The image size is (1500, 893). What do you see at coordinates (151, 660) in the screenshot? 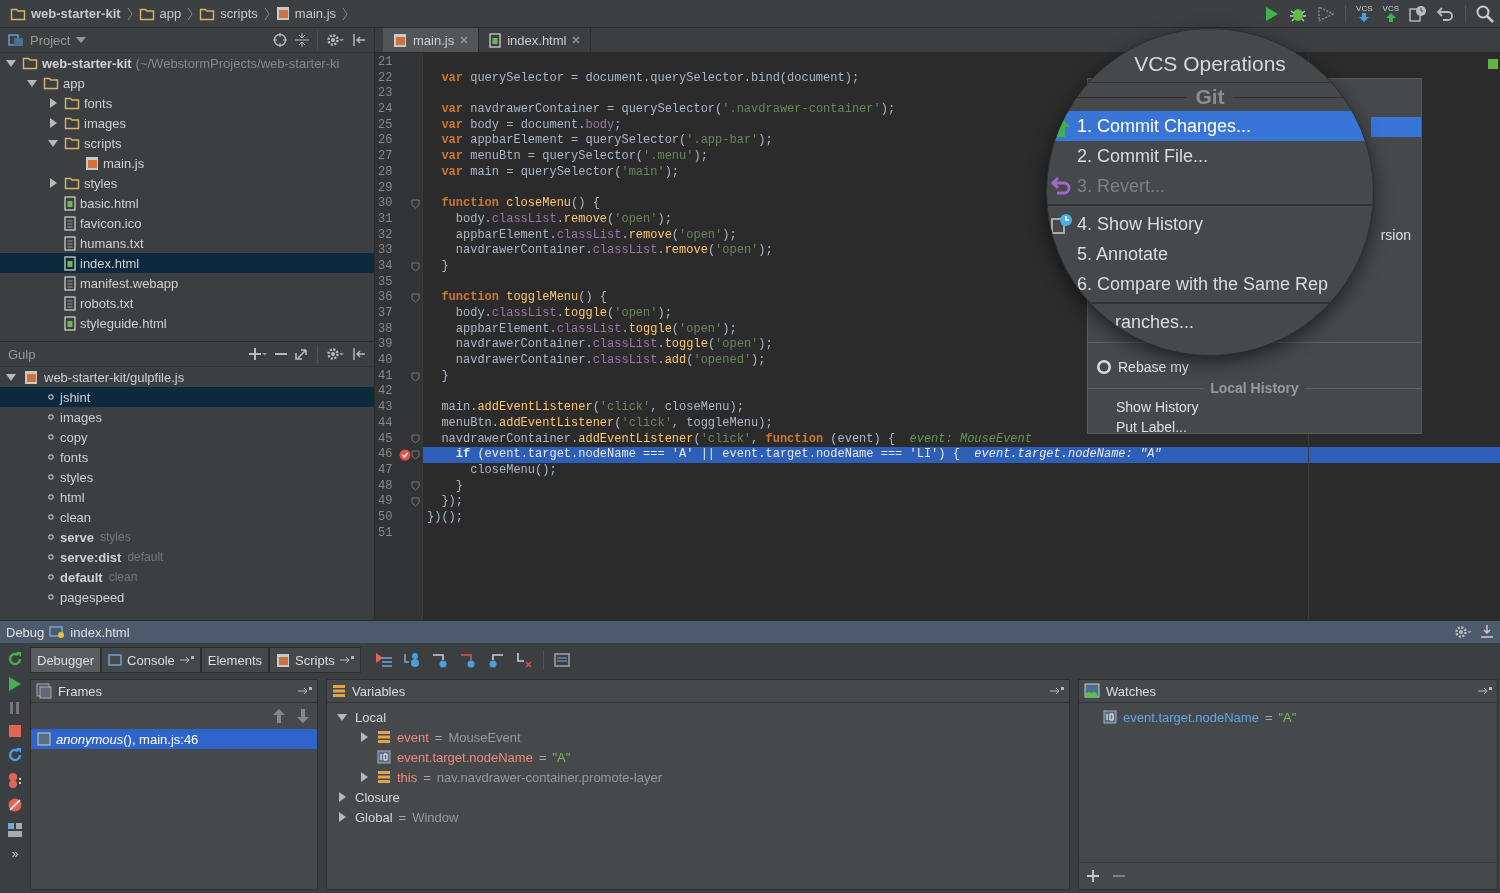
I see `debug-tab: Console` at bounding box center [151, 660].